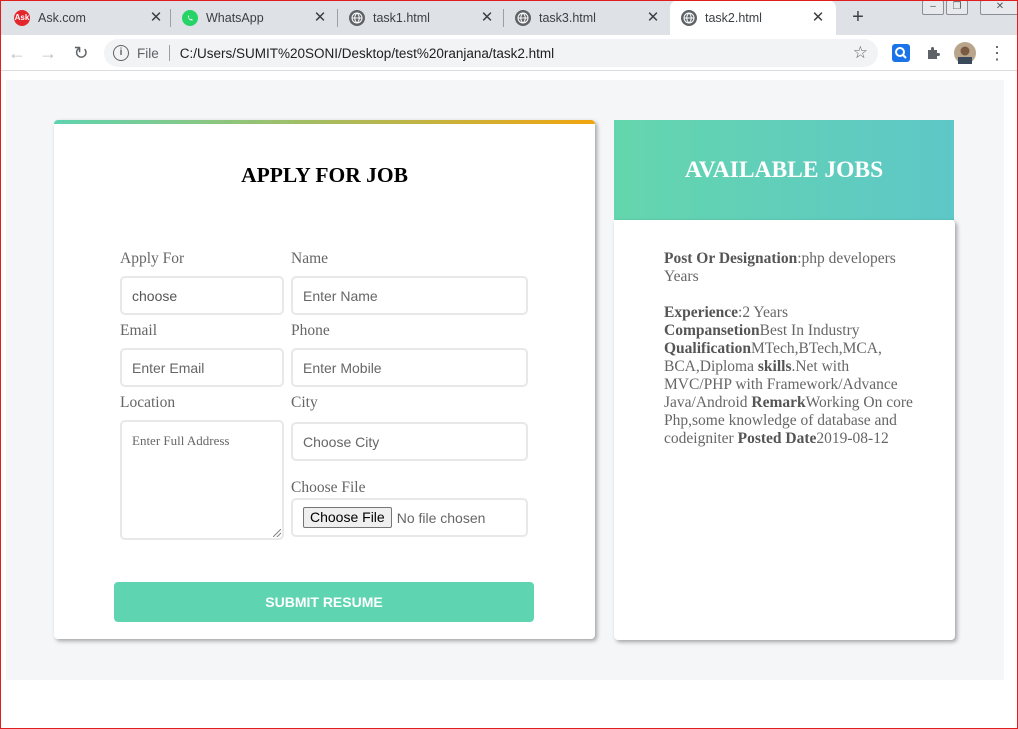 The image size is (1018, 729). I want to click on qualification-label: Qualification, so click(707, 348).